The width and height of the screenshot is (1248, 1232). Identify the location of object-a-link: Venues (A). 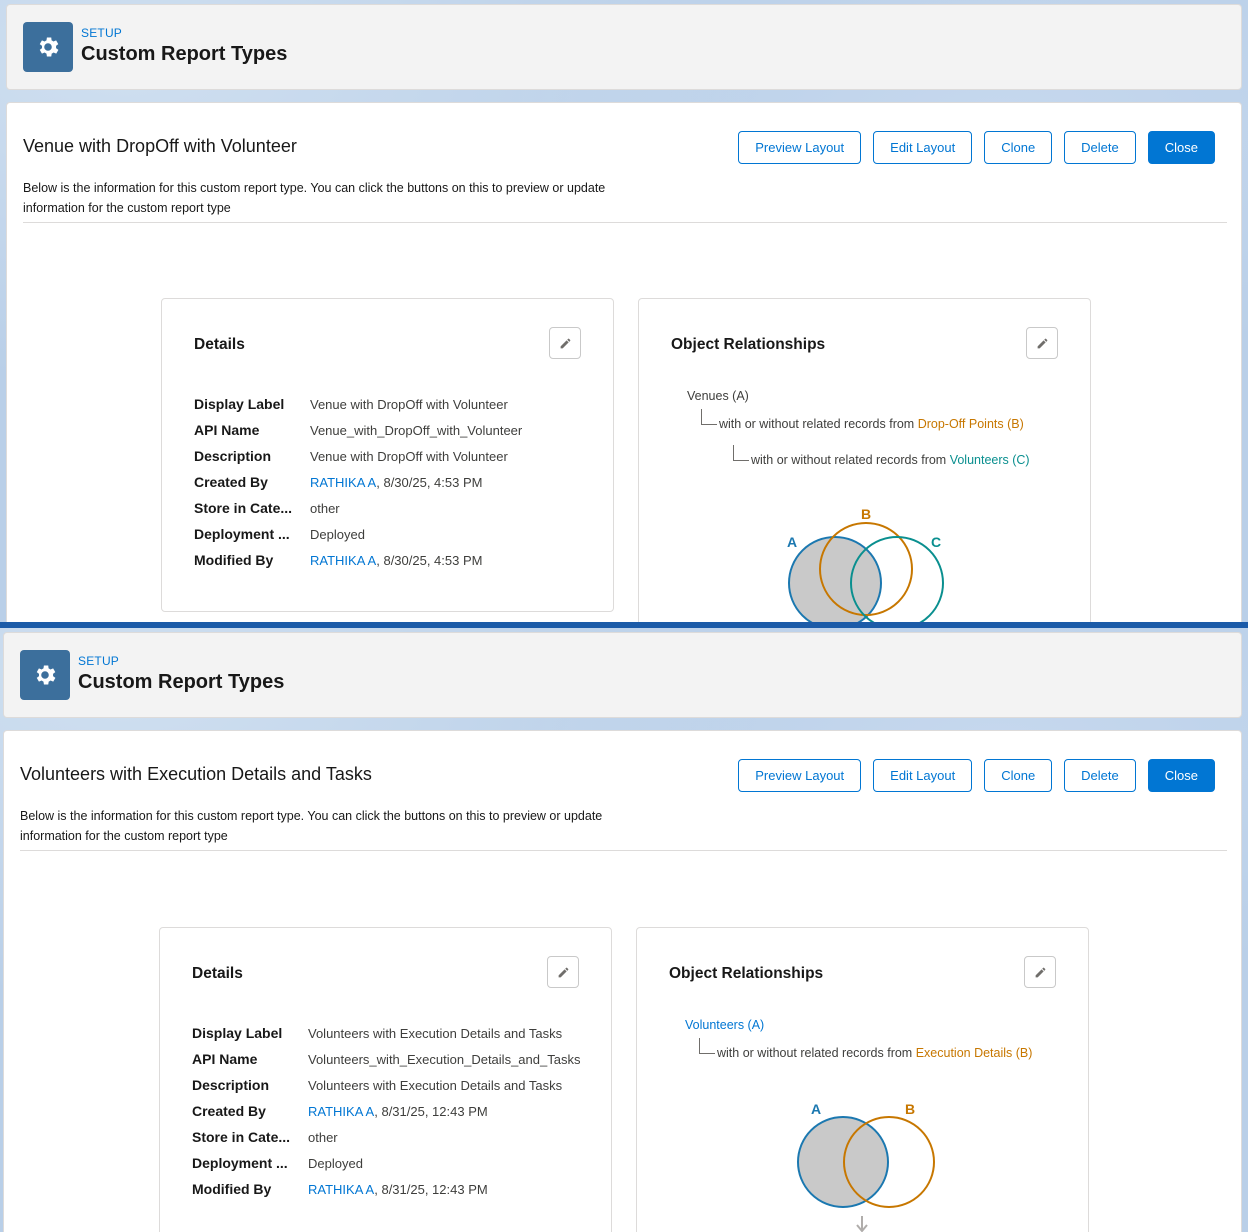
(718, 396).